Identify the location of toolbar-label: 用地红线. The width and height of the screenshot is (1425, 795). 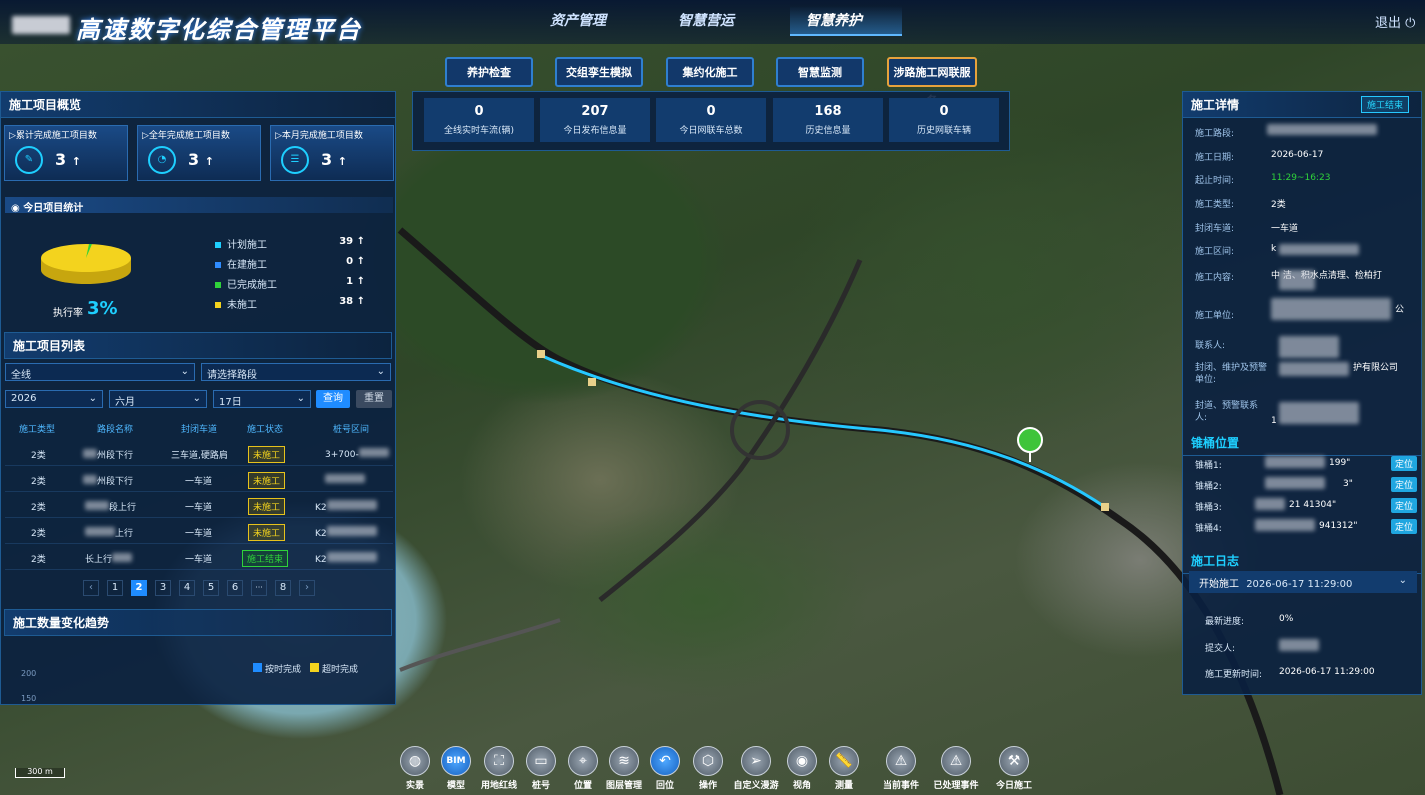
(498, 786).